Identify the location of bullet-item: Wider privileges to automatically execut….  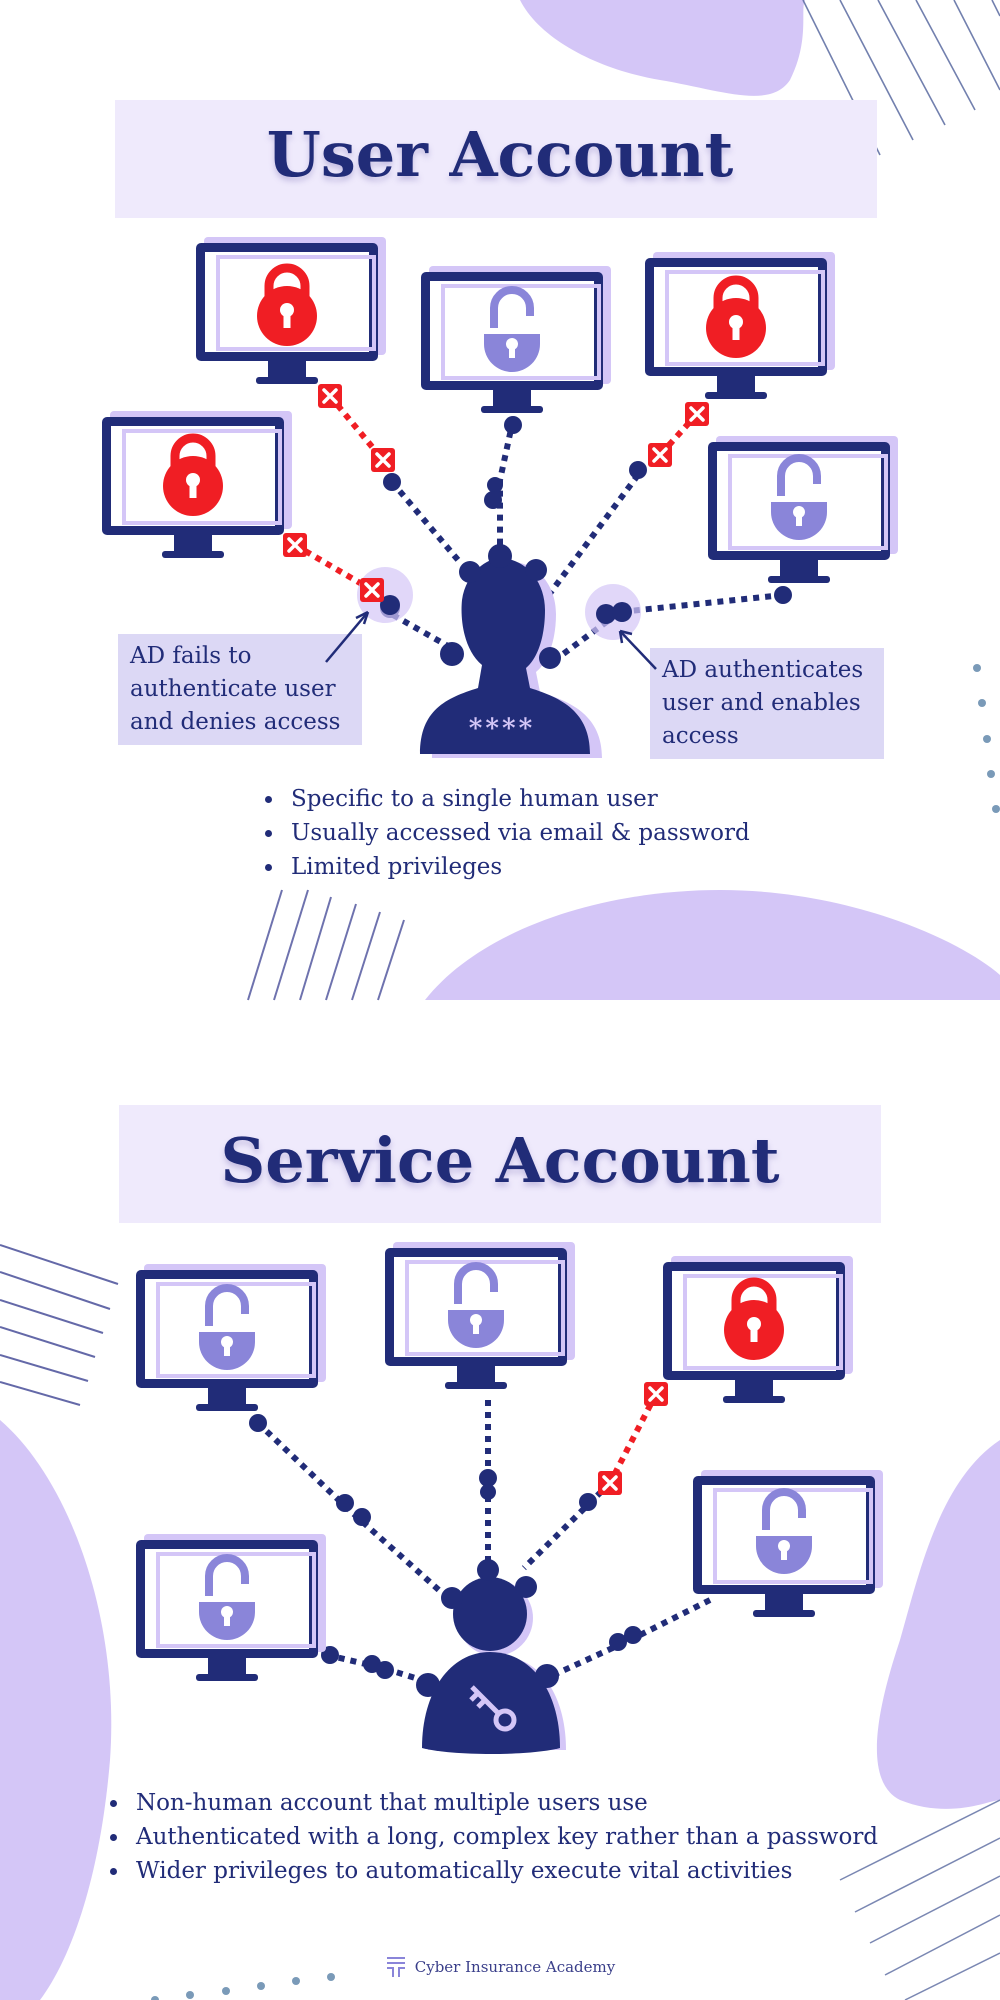
(504, 1871).